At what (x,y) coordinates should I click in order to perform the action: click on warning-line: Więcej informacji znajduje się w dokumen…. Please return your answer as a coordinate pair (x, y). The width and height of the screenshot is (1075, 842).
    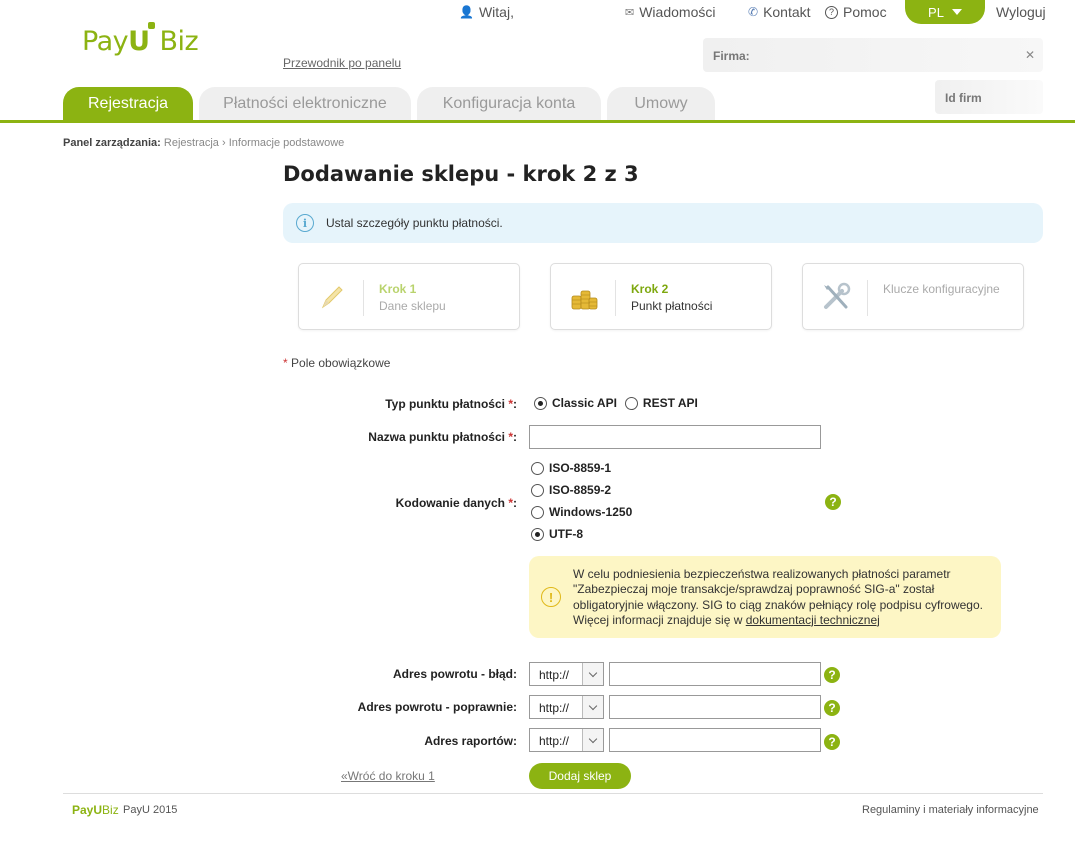
    Looking at the image, I should click on (783, 620).